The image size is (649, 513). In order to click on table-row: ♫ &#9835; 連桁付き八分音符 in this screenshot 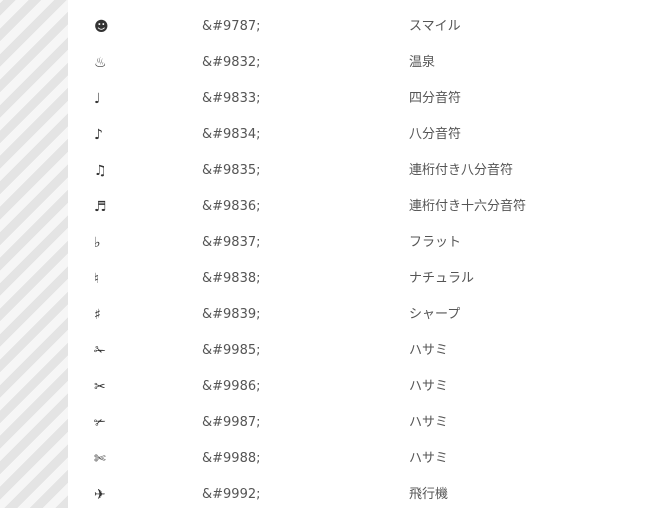, I will do `click(358, 171)`.